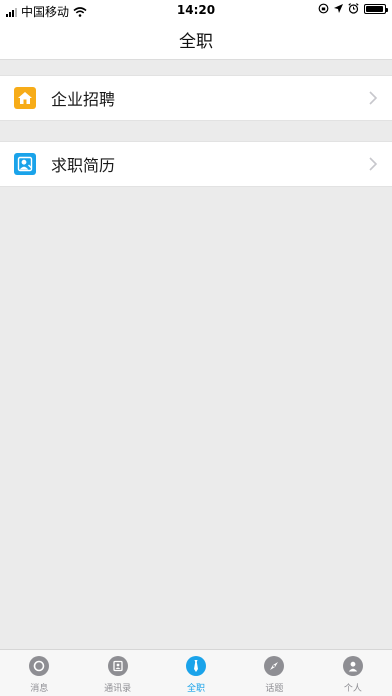 The width and height of the screenshot is (392, 696). Describe the element at coordinates (83, 165) in the screenshot. I see `menu-item-label: 求职简历` at that location.